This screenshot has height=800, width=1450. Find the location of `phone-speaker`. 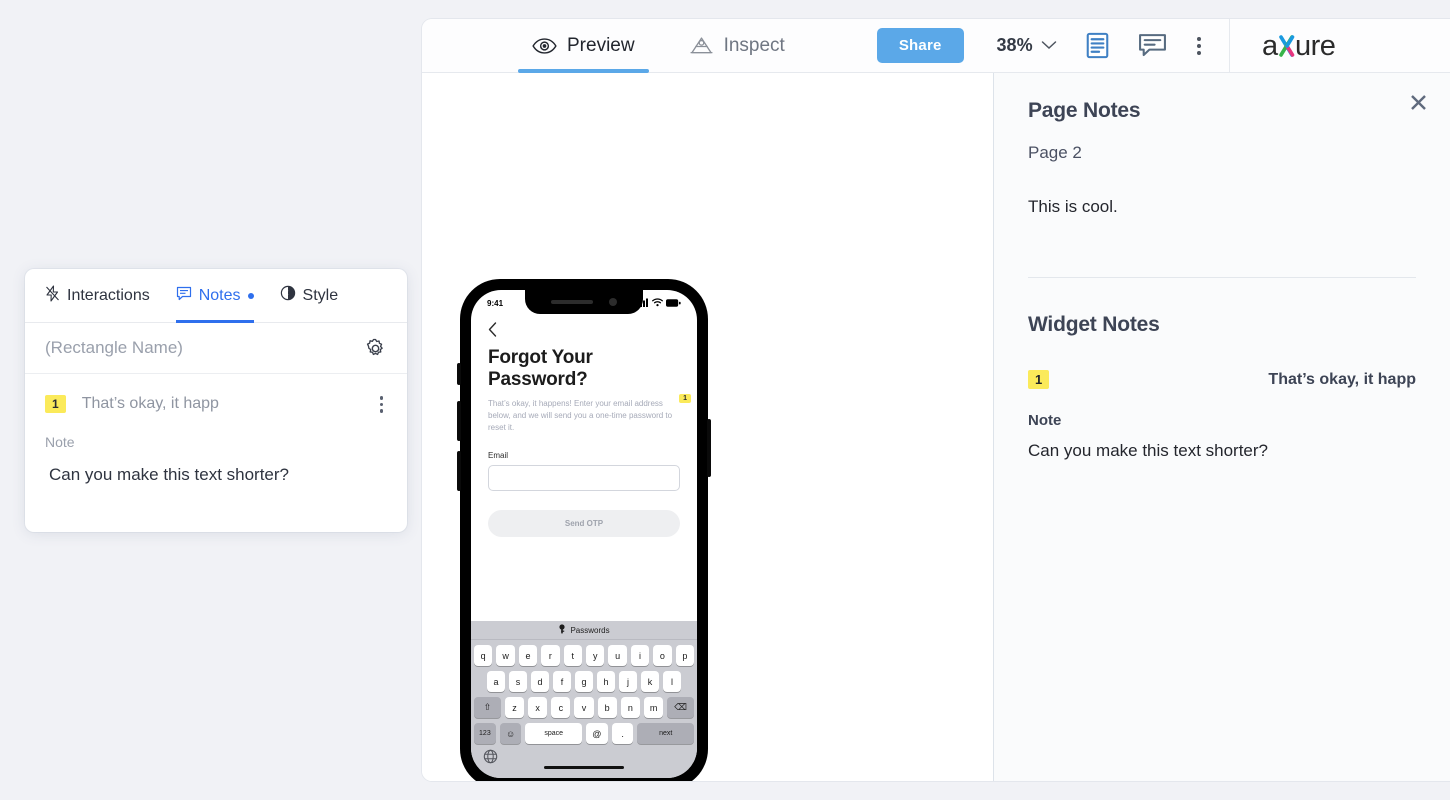

phone-speaker is located at coordinates (572, 302).